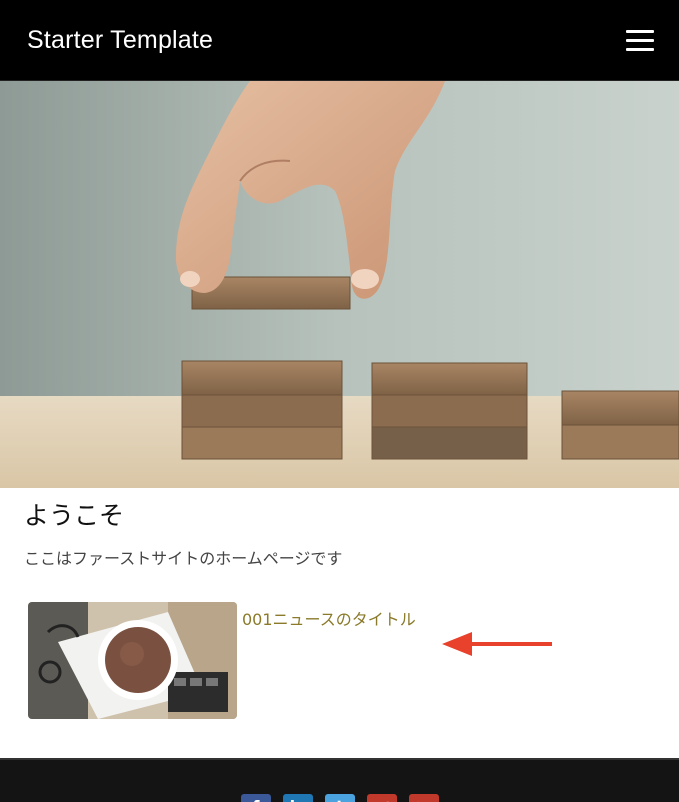 The width and height of the screenshot is (679, 802). What do you see at coordinates (640, 41) in the screenshot?
I see `hamburger-menu-icon` at bounding box center [640, 41].